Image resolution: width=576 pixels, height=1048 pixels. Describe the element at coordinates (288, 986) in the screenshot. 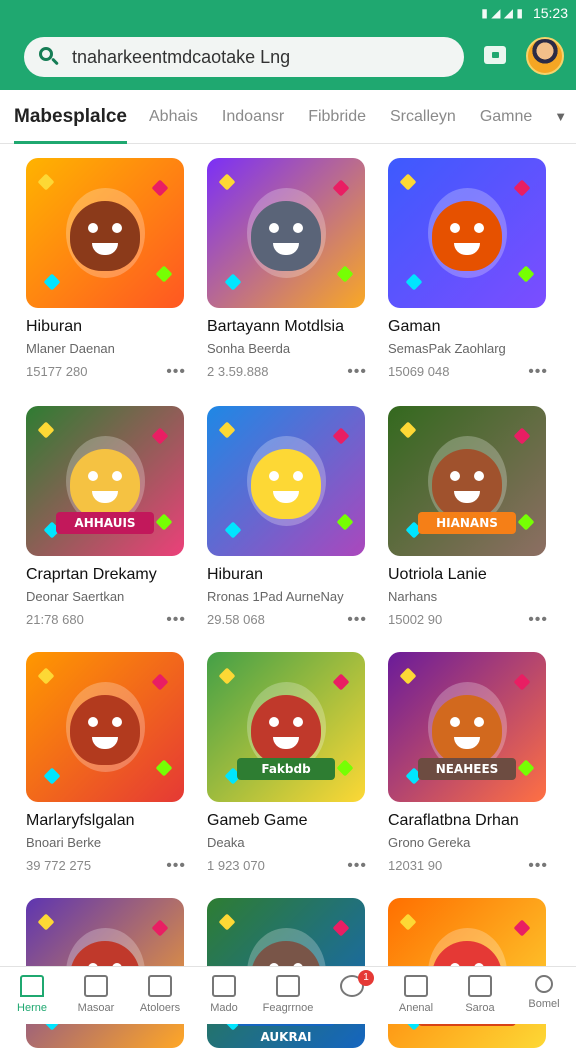

I see `tool-icon` at that location.